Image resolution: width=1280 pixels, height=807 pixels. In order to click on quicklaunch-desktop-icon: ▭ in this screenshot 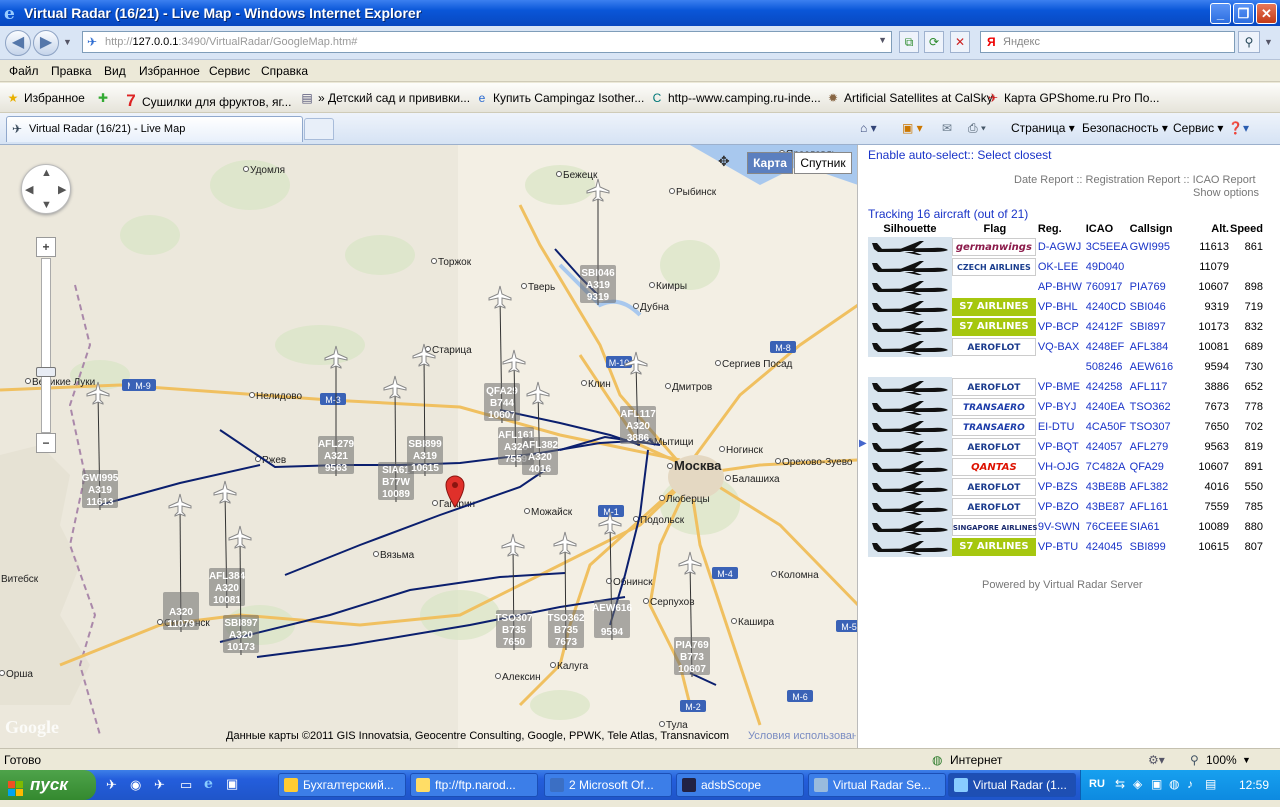, I will do `click(186, 785)`.